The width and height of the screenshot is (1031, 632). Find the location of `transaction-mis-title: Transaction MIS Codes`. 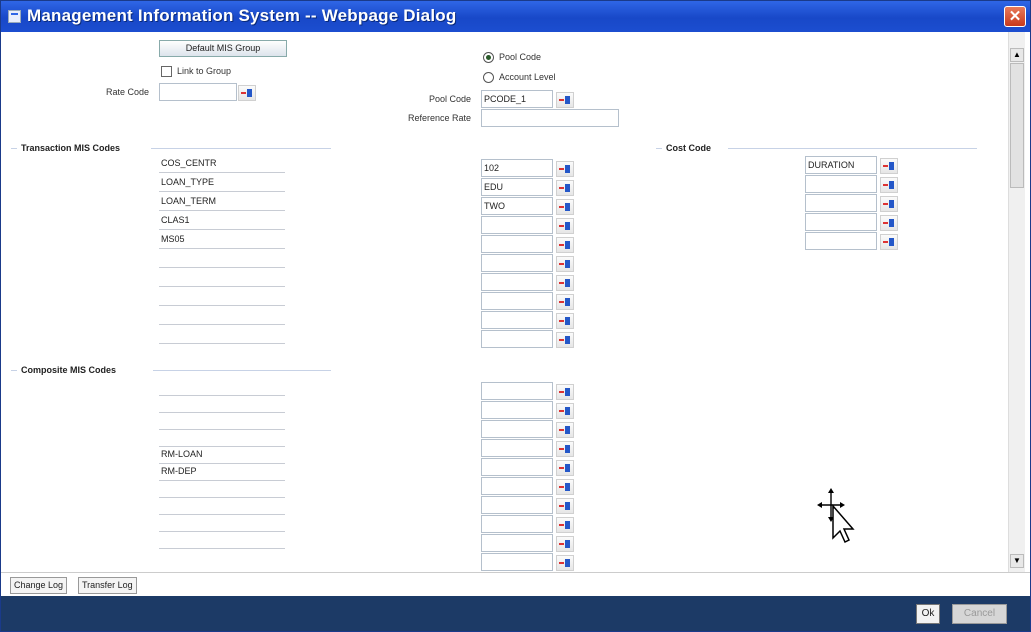

transaction-mis-title: Transaction MIS Codes is located at coordinates (71, 148).